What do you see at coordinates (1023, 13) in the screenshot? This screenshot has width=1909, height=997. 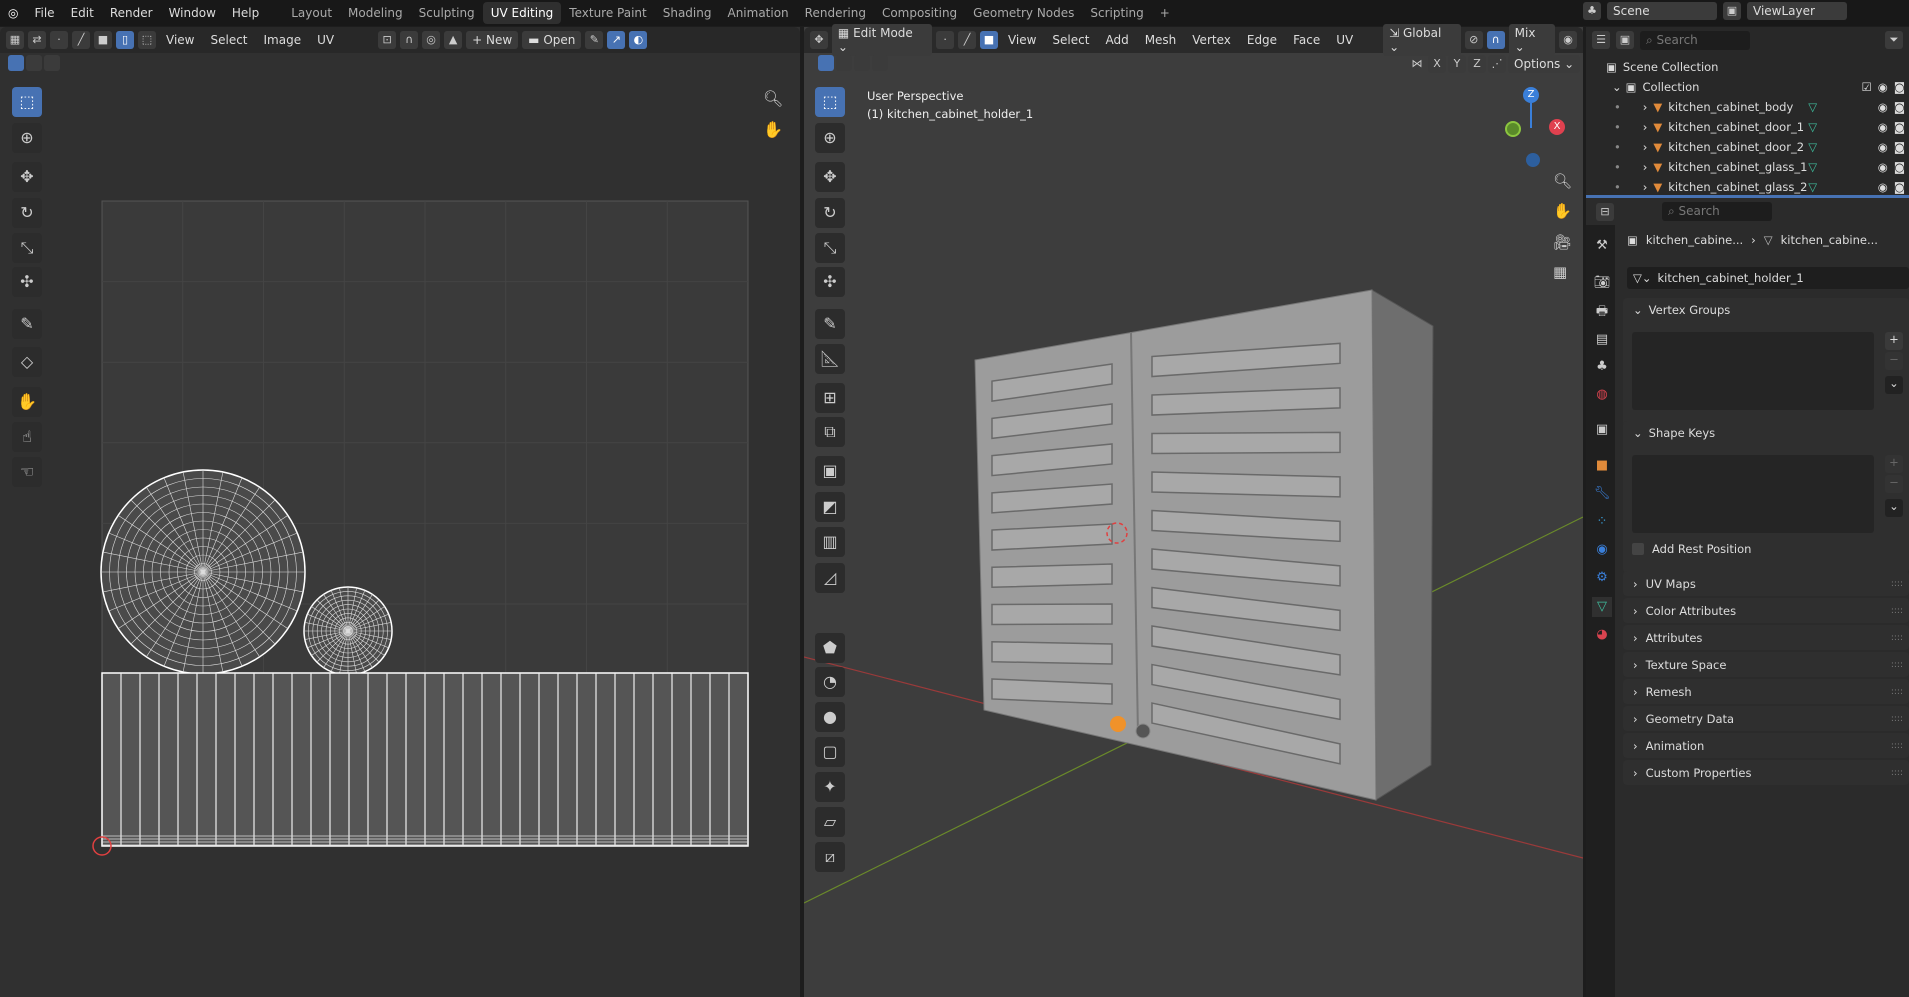 I see `tab-geometry-nodes: Geometry Nodes` at bounding box center [1023, 13].